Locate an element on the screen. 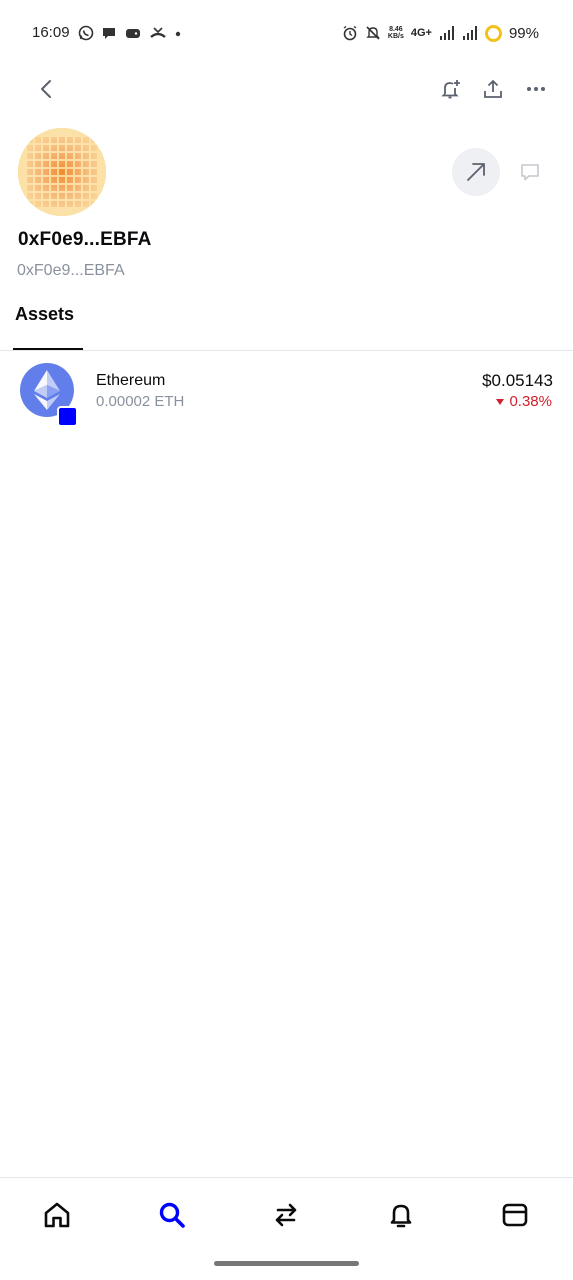 This screenshot has width=573, height=1280. nav-notifications is located at coordinates (401, 1215).